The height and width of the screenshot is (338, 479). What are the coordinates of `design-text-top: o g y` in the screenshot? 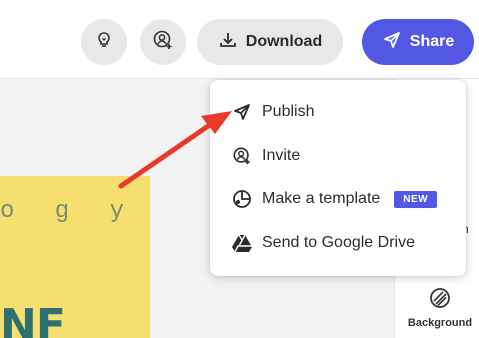 It's located at (69, 211).